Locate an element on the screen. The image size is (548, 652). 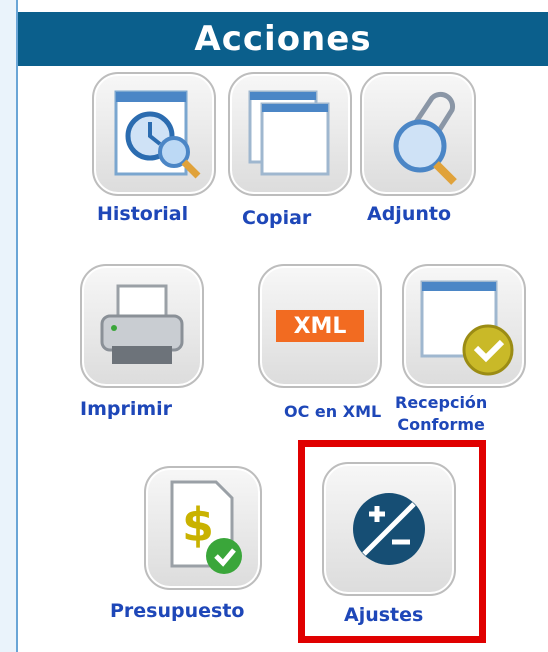
historial-button is located at coordinates (154, 134).